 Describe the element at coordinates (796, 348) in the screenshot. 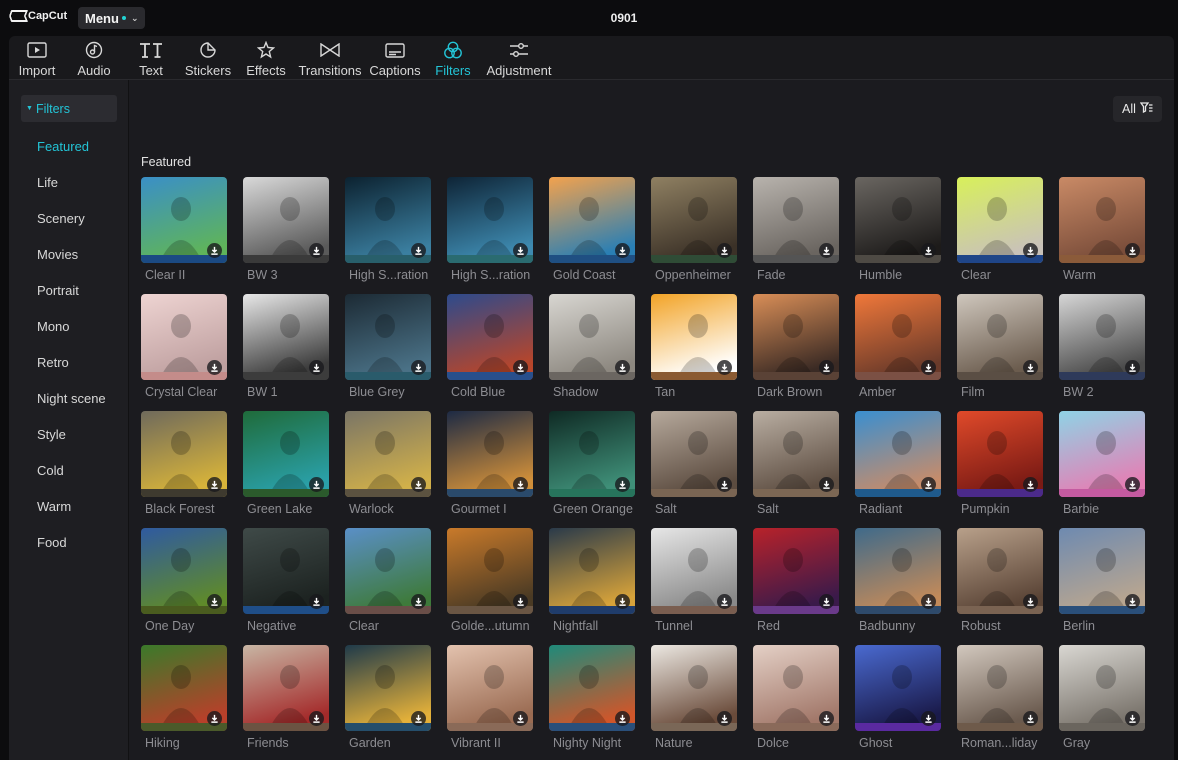

I see `filter-card: Dark Brown` at that location.